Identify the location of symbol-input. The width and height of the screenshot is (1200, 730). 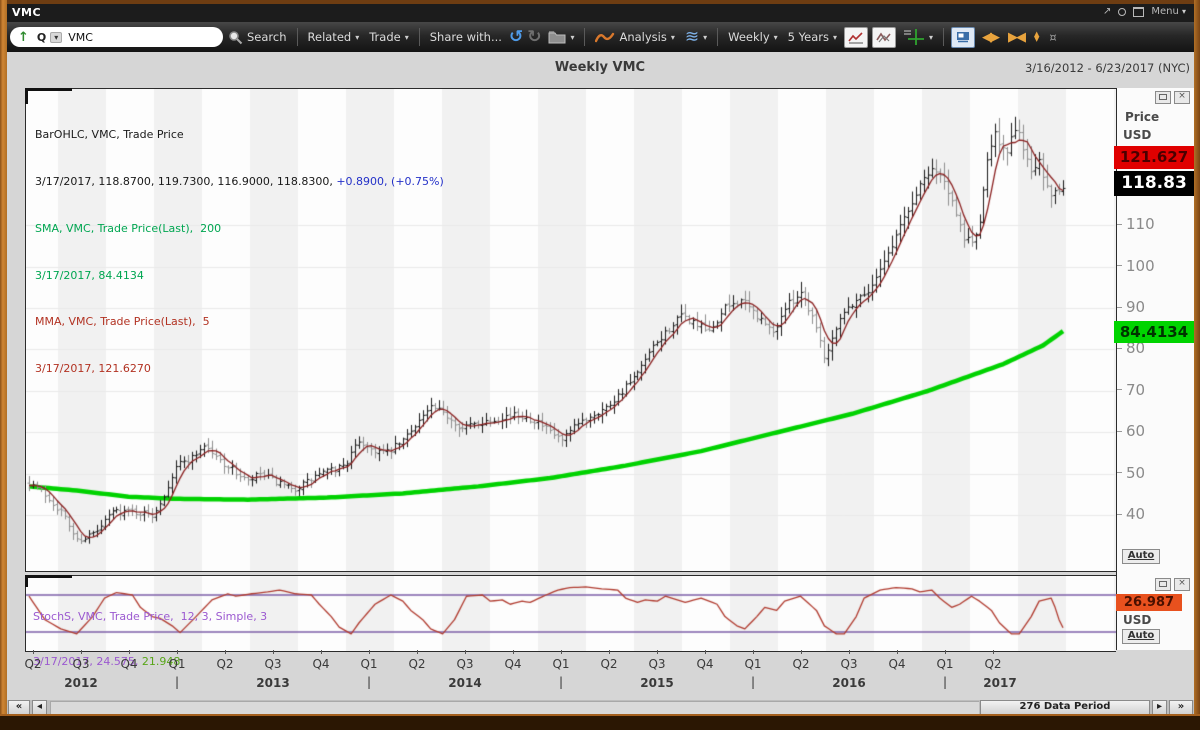
(128, 37).